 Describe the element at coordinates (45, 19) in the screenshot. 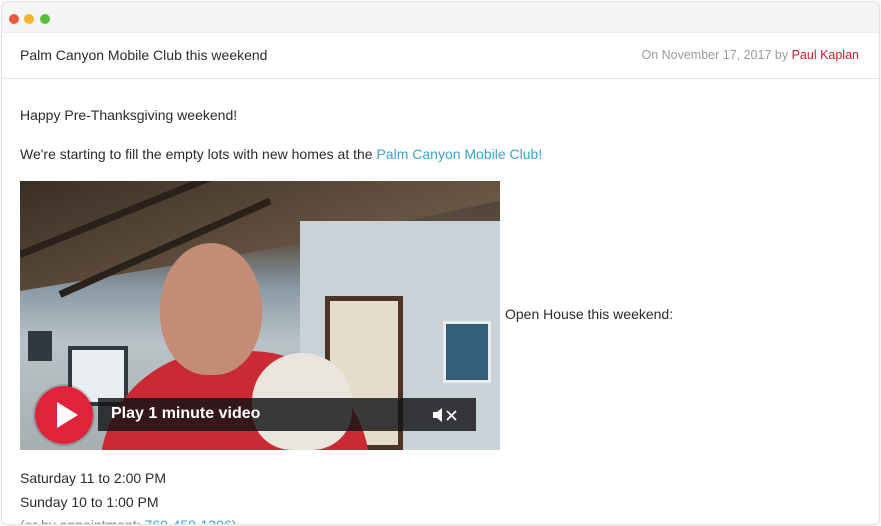

I see `window-zoom-dot` at that location.